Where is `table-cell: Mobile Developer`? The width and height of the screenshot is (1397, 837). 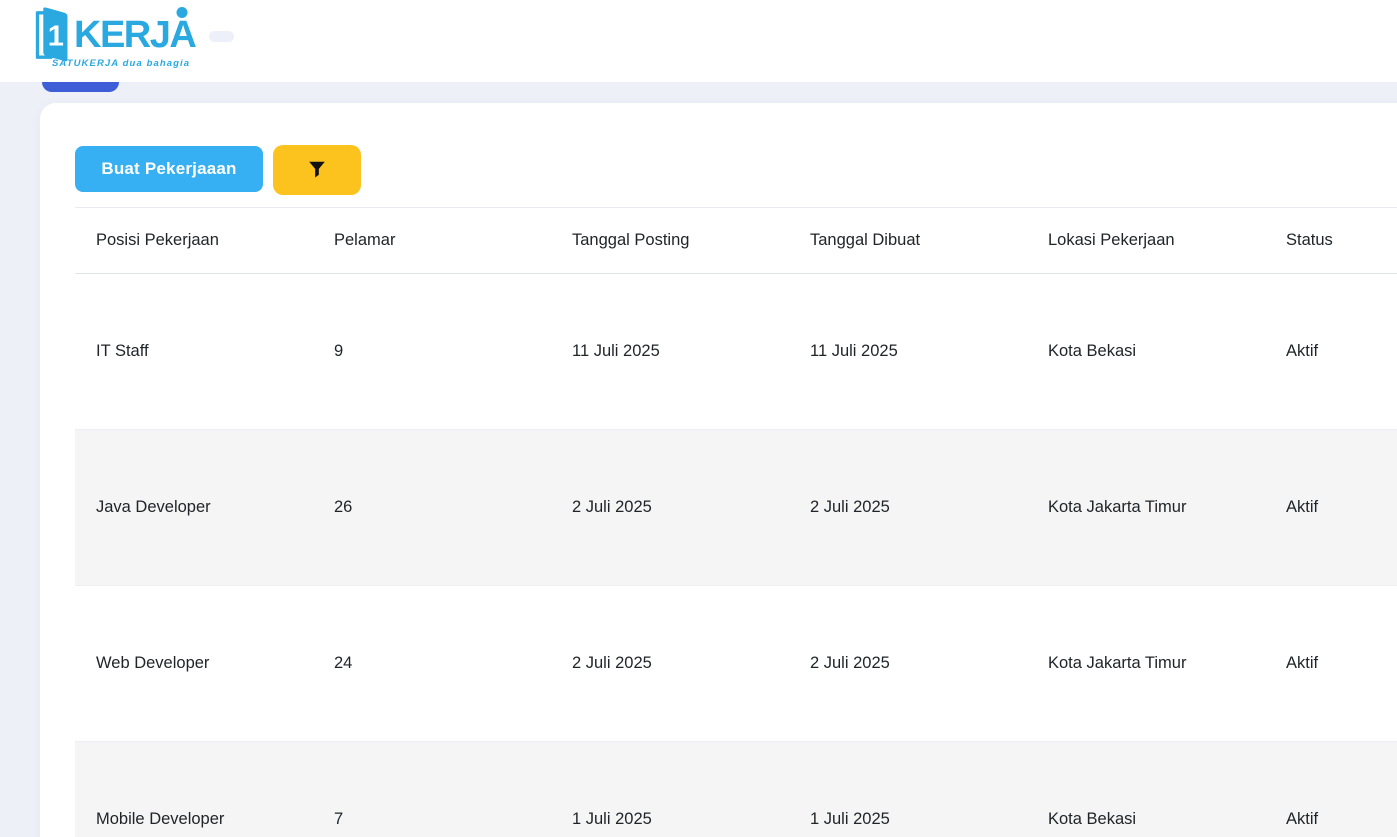
table-cell: Mobile Developer is located at coordinates (160, 819).